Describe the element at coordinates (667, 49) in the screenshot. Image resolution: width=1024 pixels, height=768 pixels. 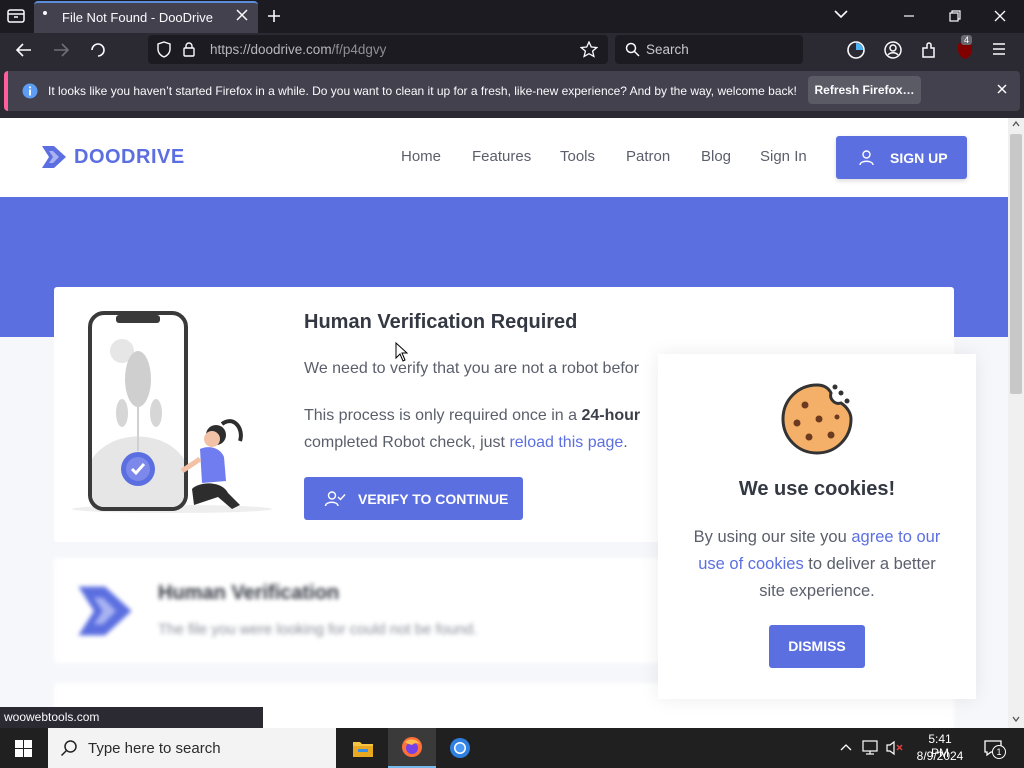
I see `search-placeholder: Search` at that location.